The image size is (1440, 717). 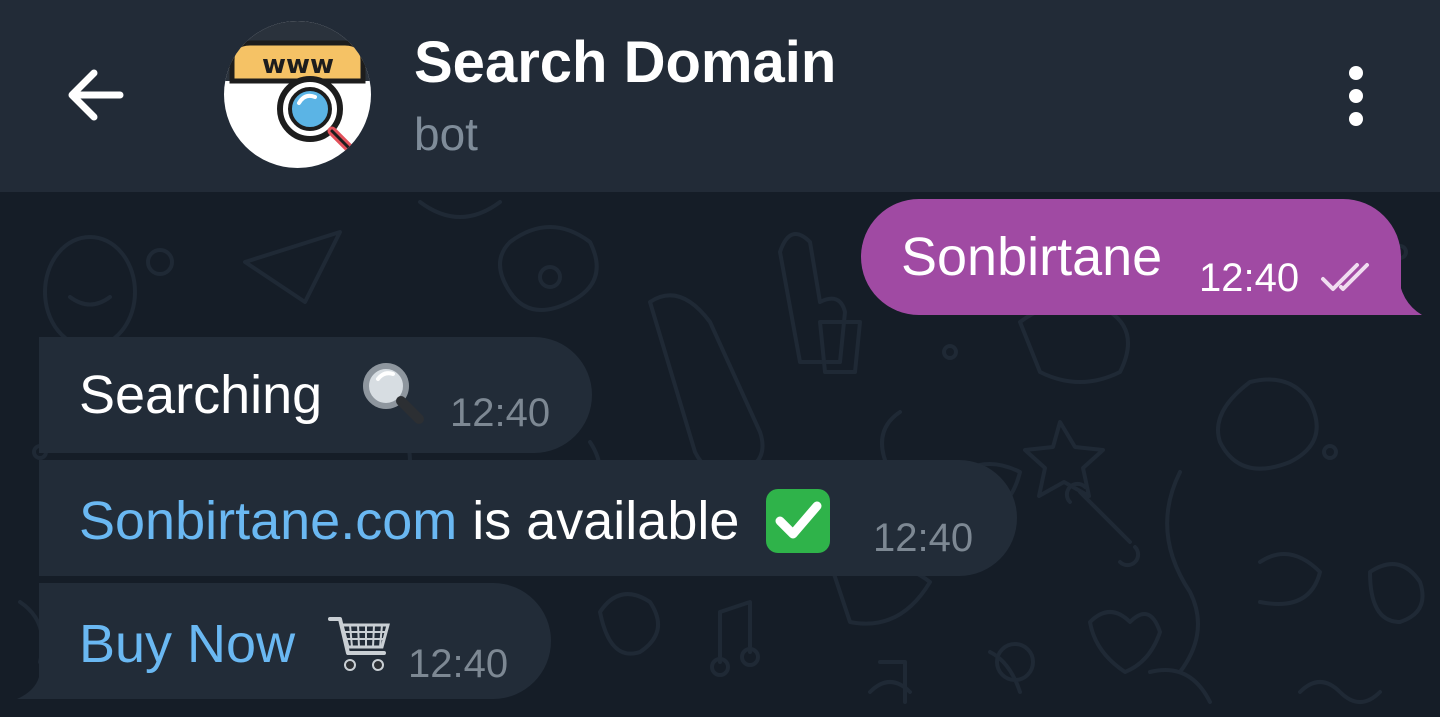 I want to click on chat-subtitle: bot, so click(x=446, y=134).